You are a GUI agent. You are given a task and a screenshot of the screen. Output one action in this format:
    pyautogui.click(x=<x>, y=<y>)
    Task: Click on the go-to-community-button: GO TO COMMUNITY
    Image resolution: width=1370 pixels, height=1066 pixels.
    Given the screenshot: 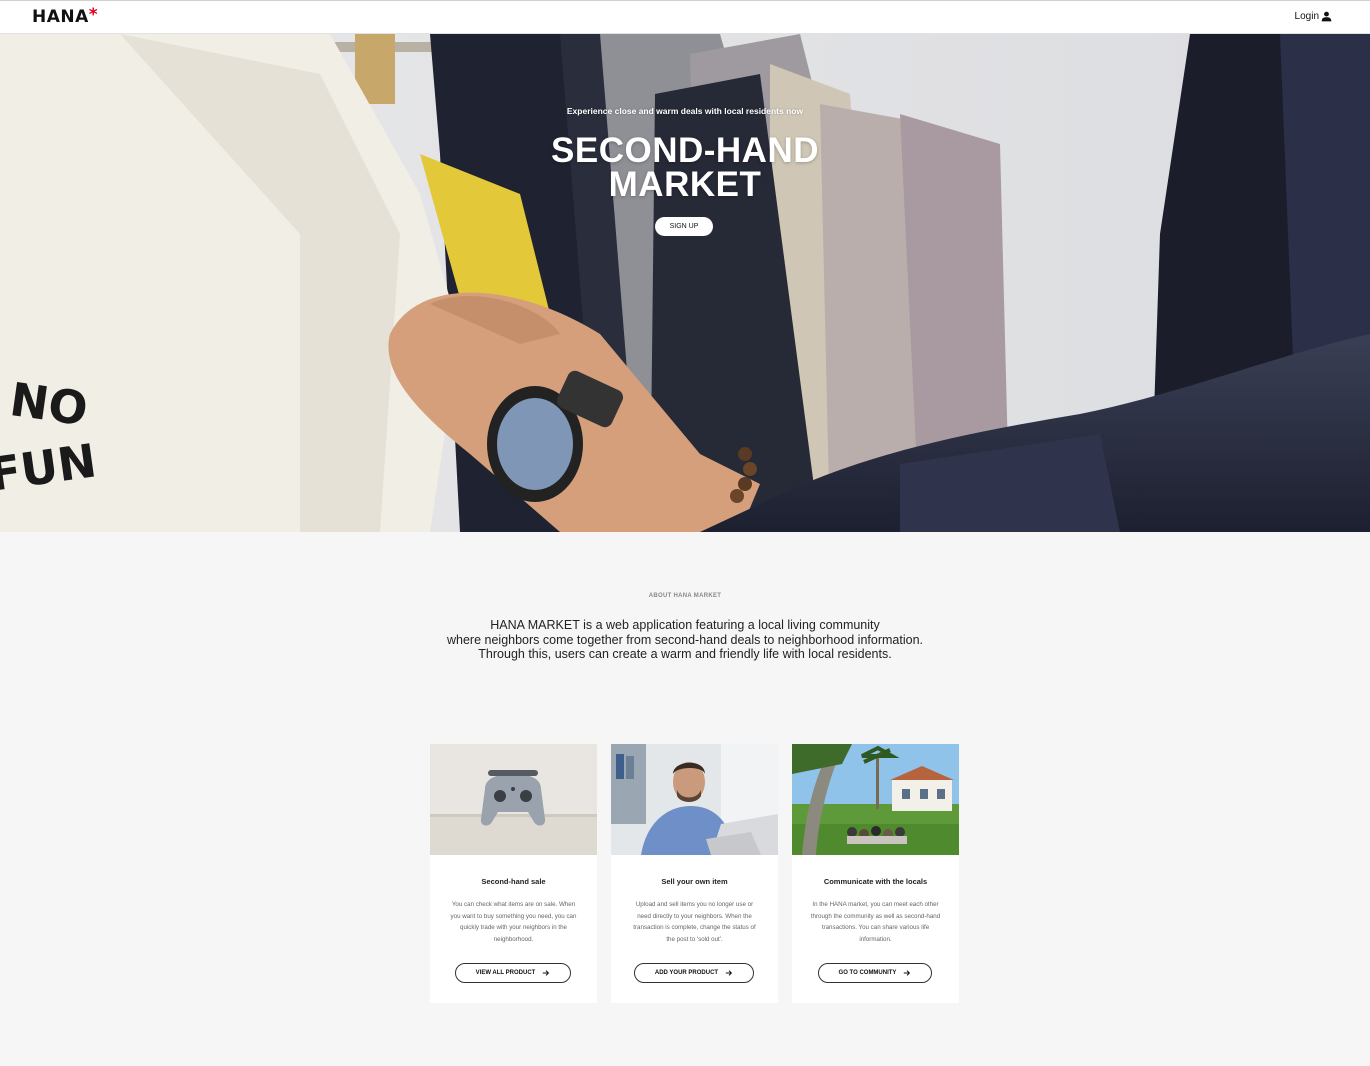 What is the action you would take?
    pyautogui.click(x=875, y=973)
    